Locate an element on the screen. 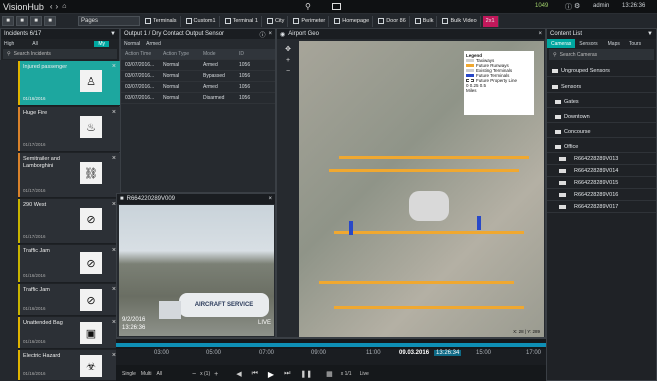 The height and width of the screenshot is (381, 657). mode-multi: Multi is located at coordinates (146, 374).